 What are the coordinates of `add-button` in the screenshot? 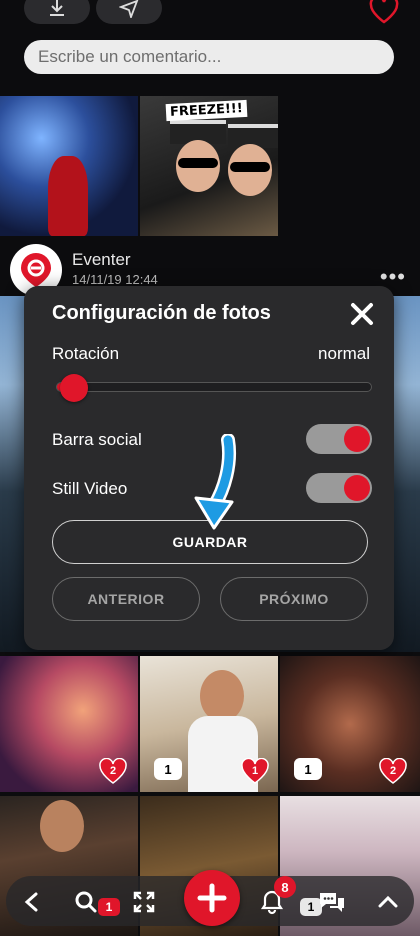 It's located at (212, 898).